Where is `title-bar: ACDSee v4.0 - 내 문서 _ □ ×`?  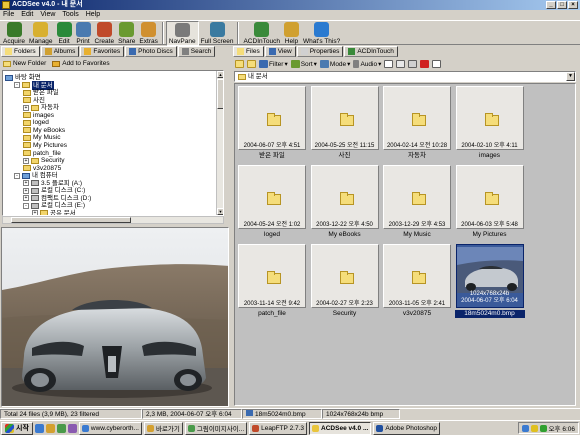
title-bar: ACDSee v4.0 - 내 문서 _ □ × is located at coordinates (290, 5).